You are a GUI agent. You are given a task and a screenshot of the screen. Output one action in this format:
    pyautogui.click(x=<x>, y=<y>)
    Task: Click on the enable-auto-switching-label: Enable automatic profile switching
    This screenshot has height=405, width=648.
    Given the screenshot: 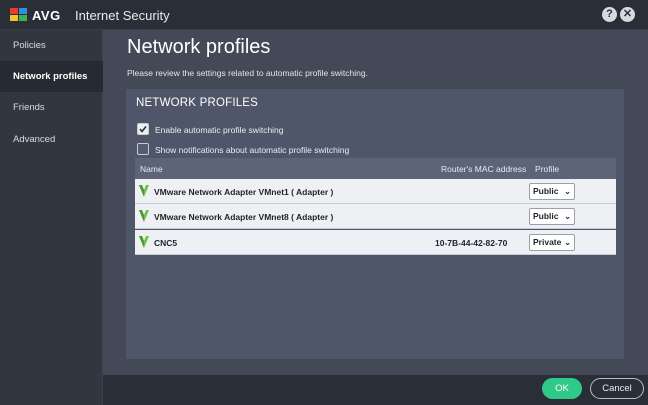 What is the action you would take?
    pyautogui.click(x=219, y=130)
    